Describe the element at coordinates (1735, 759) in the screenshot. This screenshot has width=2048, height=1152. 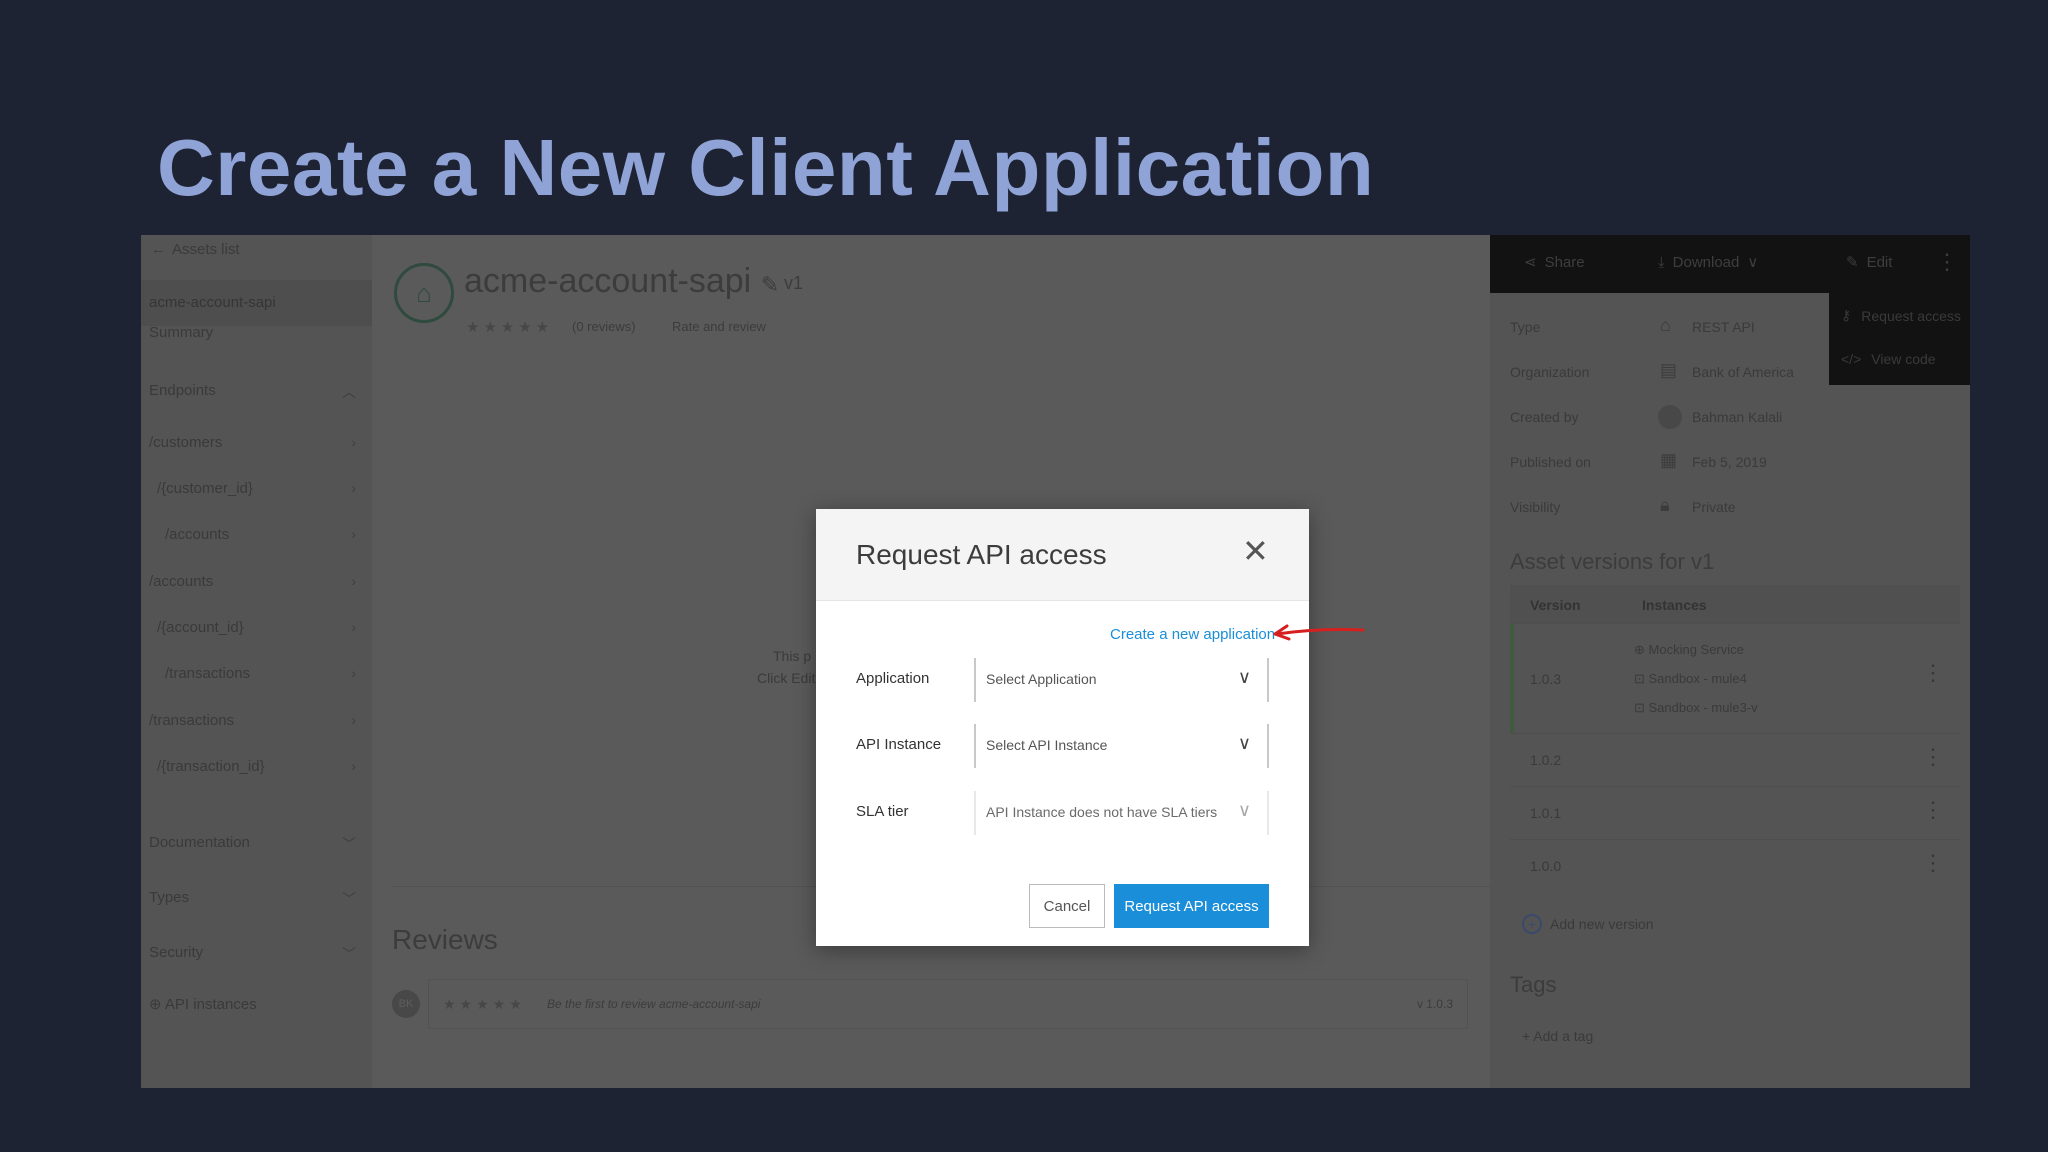
I see `table-row: 1.0.2 ⋮` at that location.